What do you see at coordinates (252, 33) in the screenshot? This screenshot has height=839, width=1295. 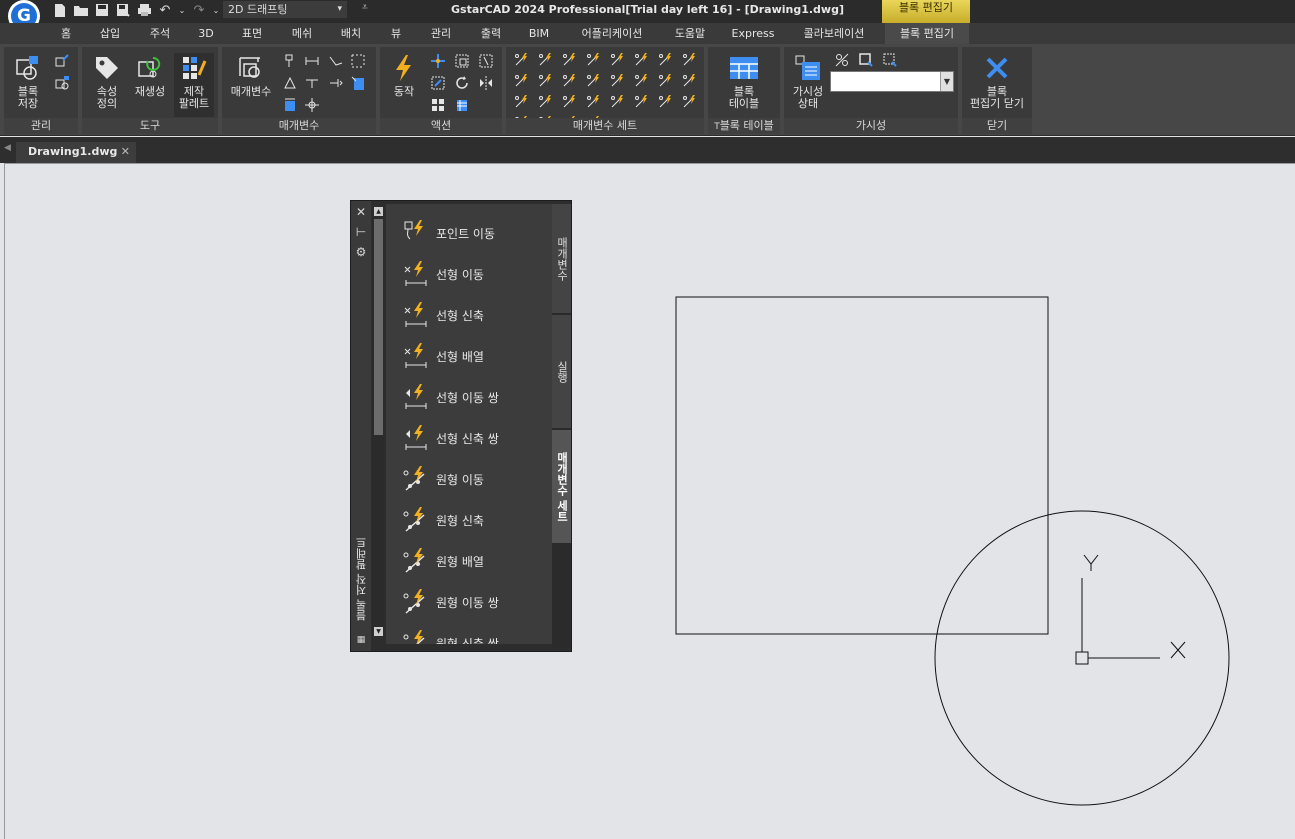 I see `tab-surface: 표면` at bounding box center [252, 33].